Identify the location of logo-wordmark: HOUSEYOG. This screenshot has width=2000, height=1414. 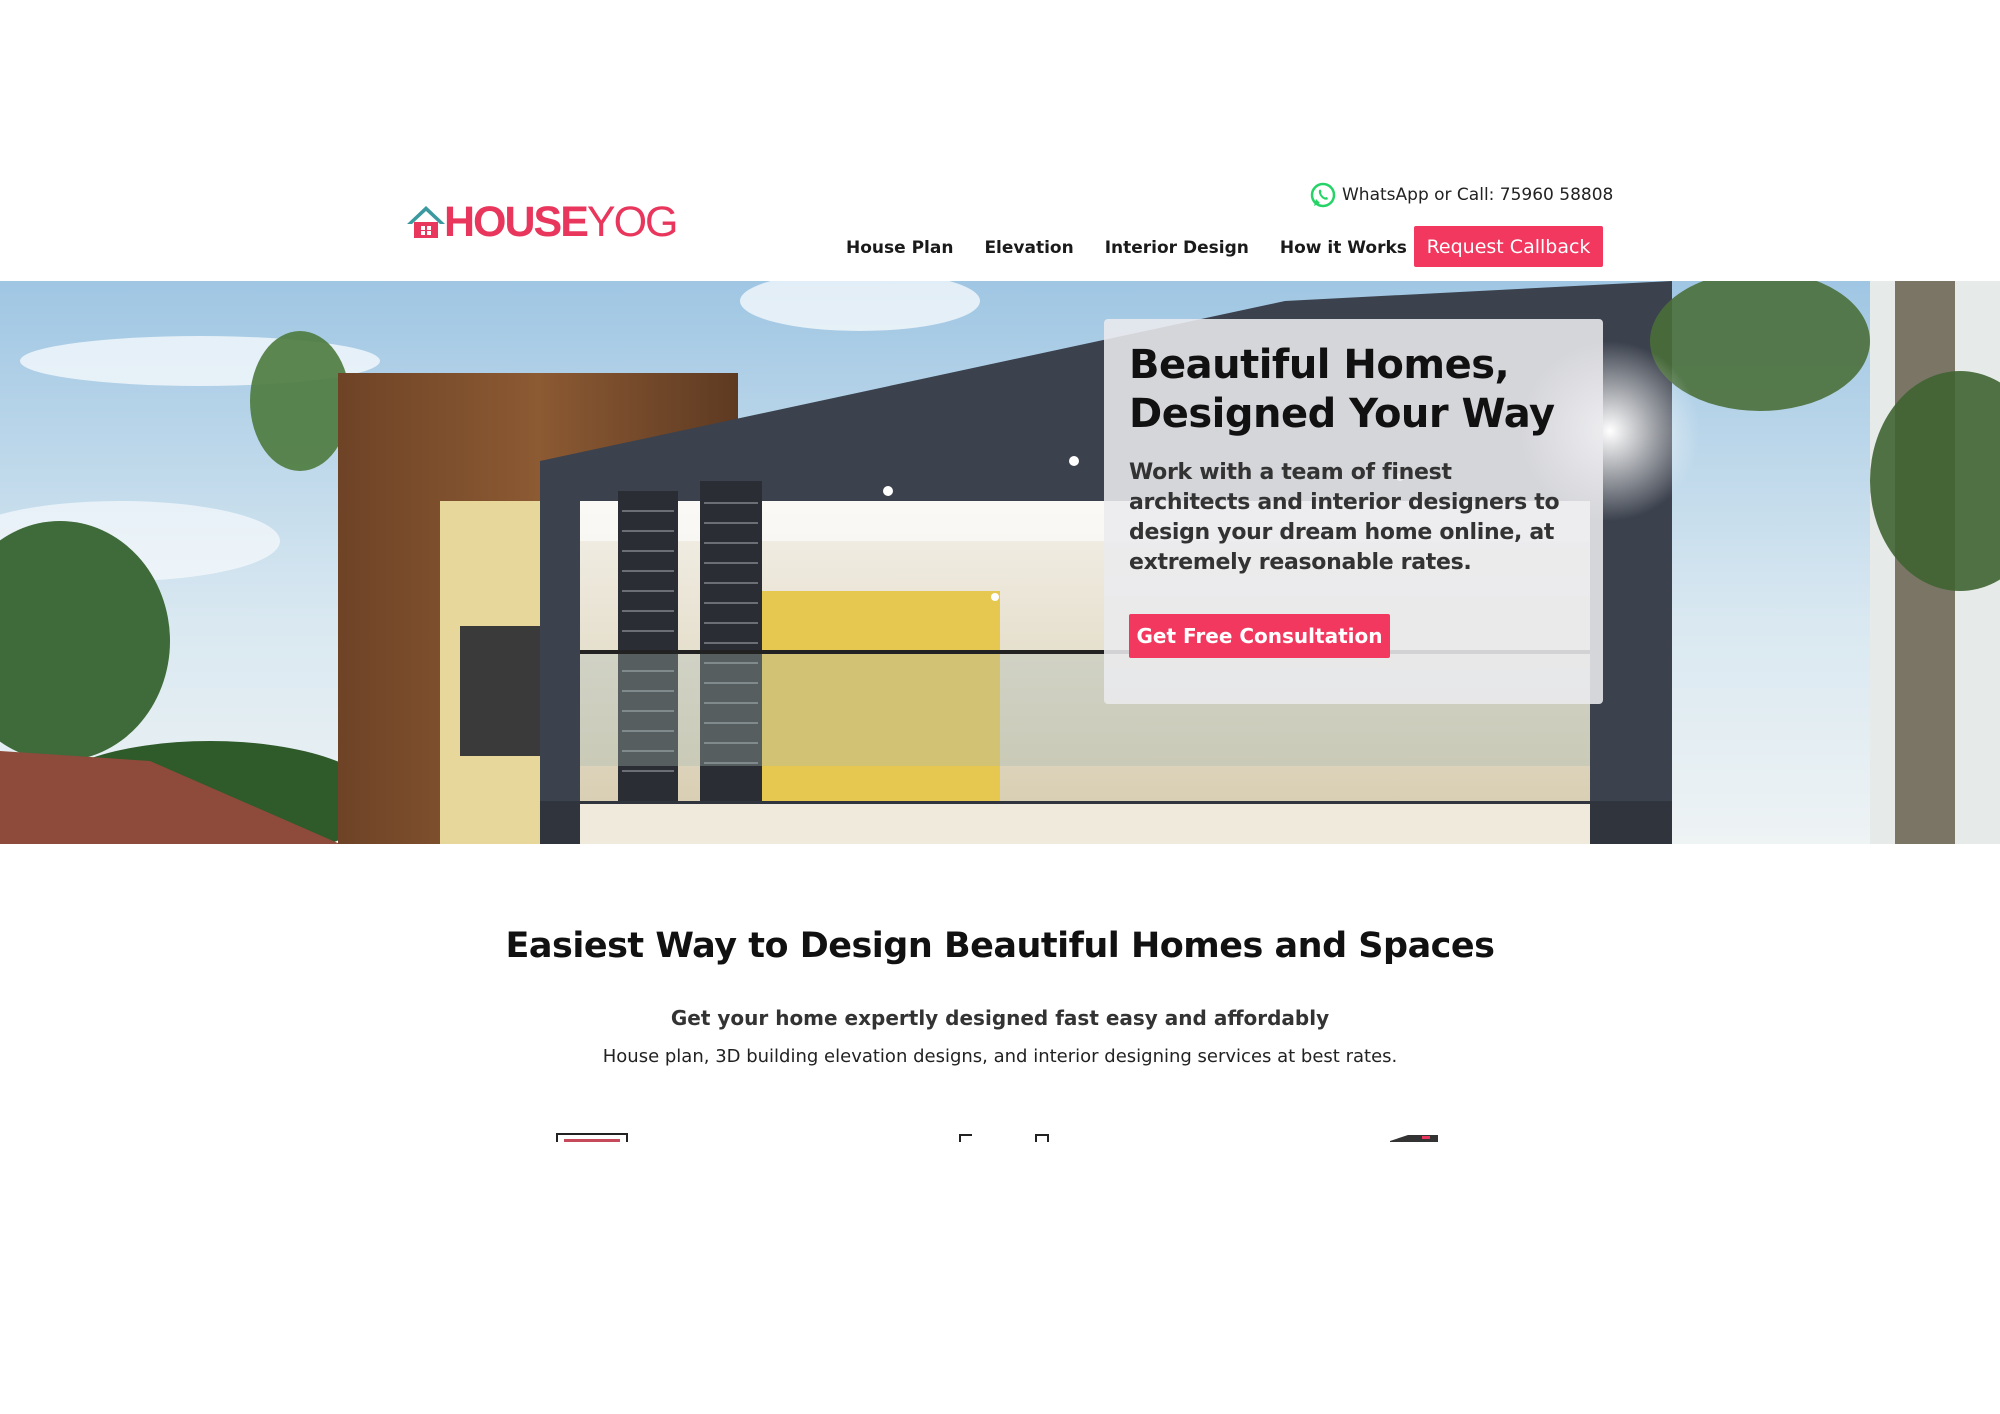
(561, 221).